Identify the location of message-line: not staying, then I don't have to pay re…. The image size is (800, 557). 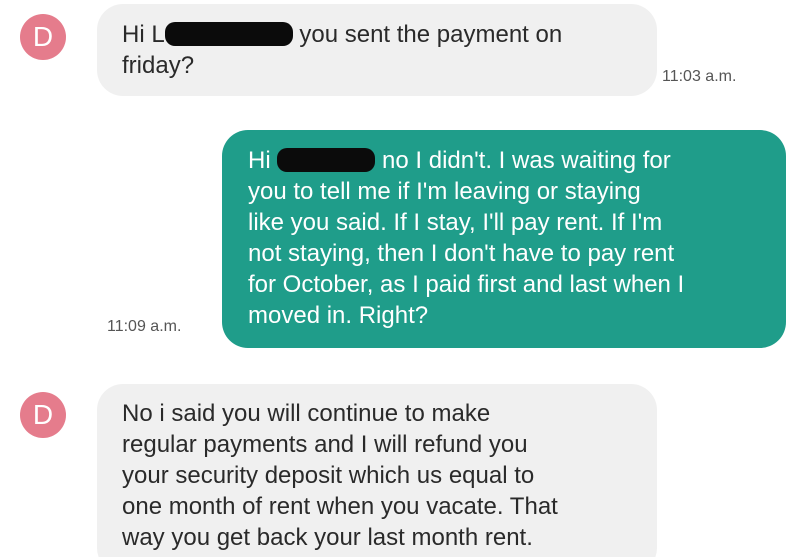
(461, 253).